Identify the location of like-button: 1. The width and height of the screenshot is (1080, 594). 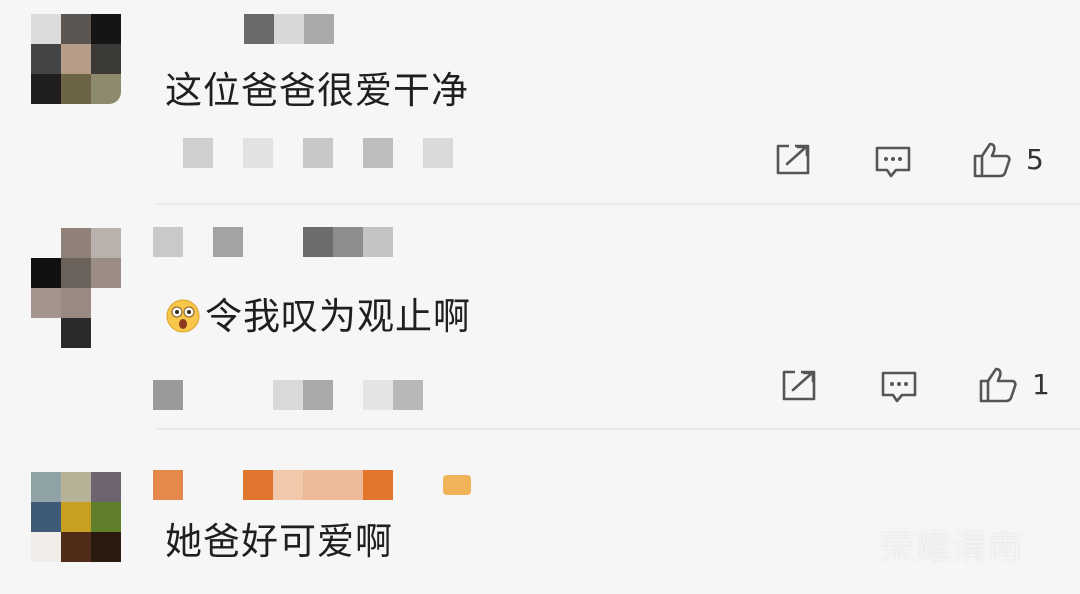
(1014, 385).